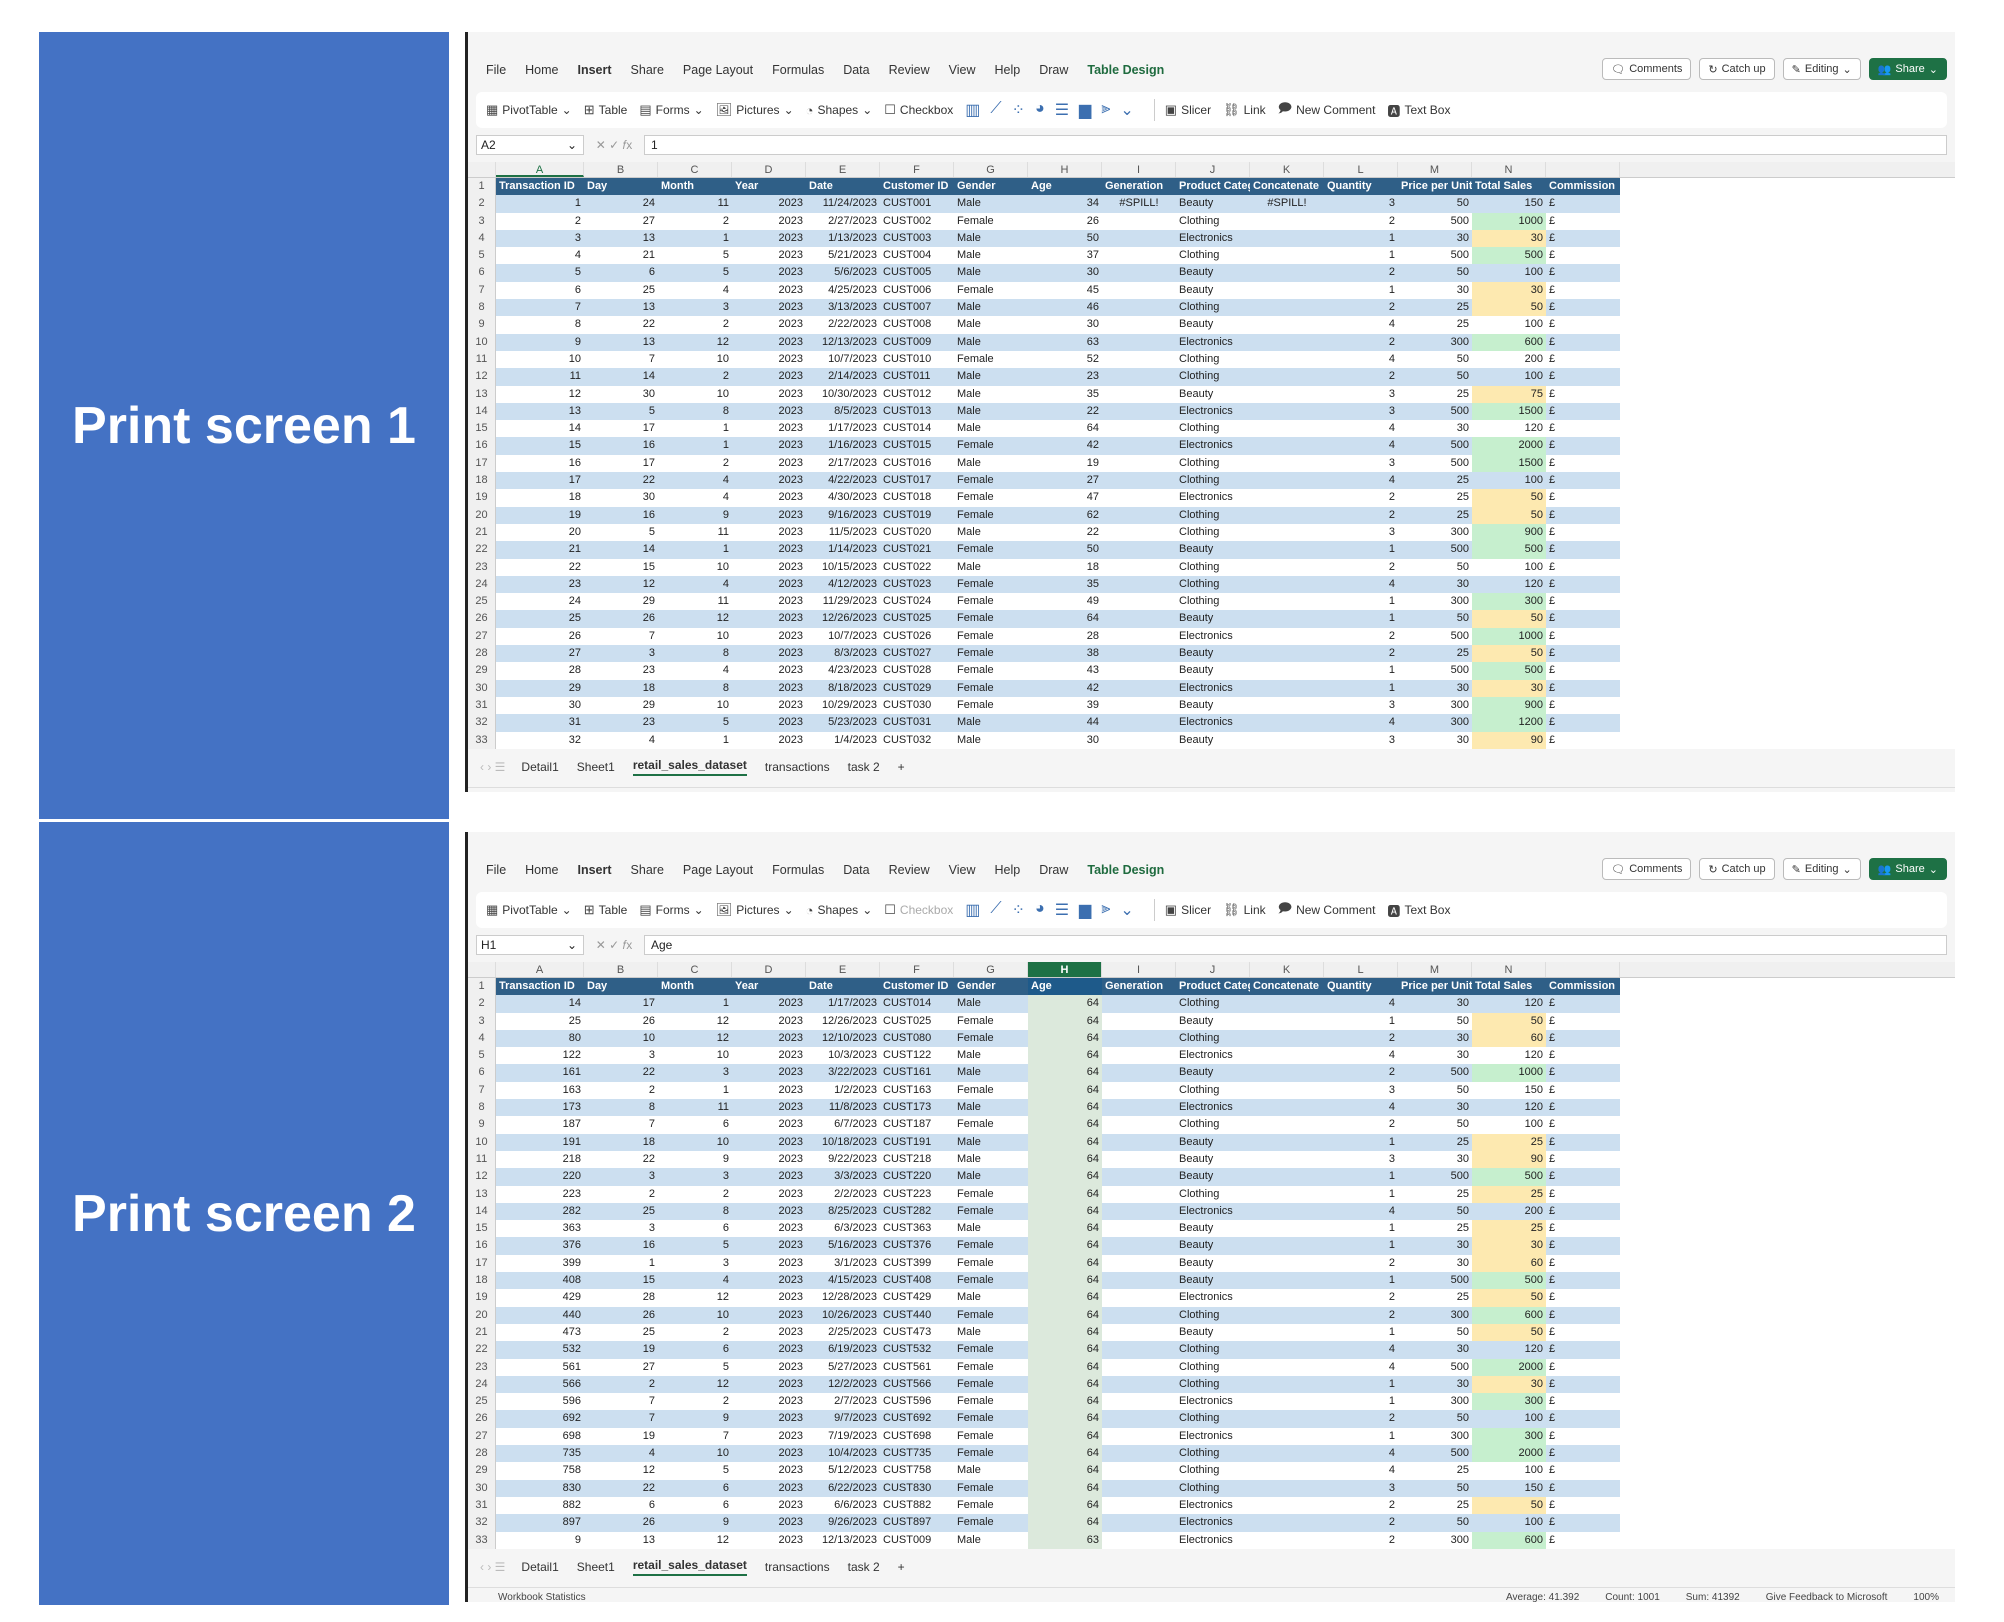 This screenshot has width=2004, height=1622. What do you see at coordinates (856, 70) in the screenshot?
I see `menu-item: Data` at bounding box center [856, 70].